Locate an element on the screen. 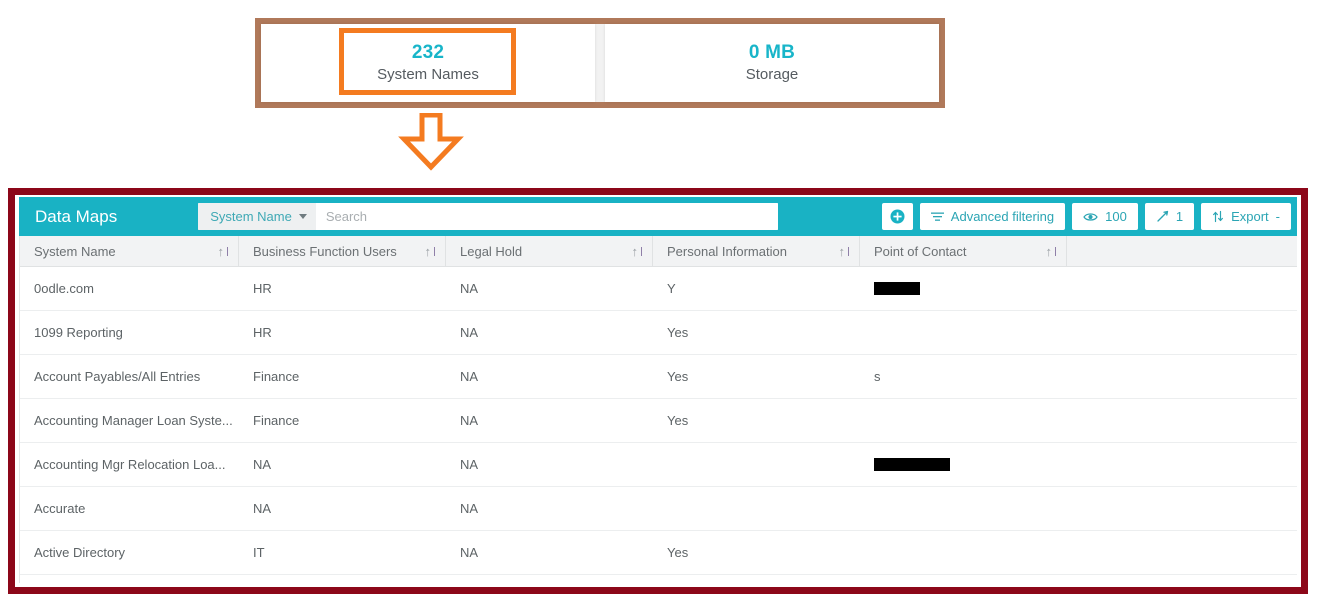 The image size is (1318, 602). summary-card-label: System Names is located at coordinates (428, 75).